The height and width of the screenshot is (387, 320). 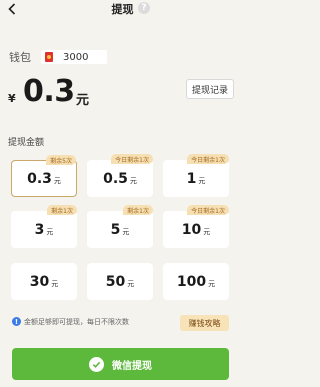 I want to click on amount-option-10: 今日剩余1次 10 元, so click(x=196, y=226).